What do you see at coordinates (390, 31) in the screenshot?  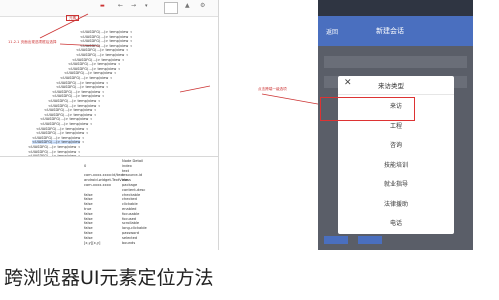 I see `page-title: 新建会话` at bounding box center [390, 31].